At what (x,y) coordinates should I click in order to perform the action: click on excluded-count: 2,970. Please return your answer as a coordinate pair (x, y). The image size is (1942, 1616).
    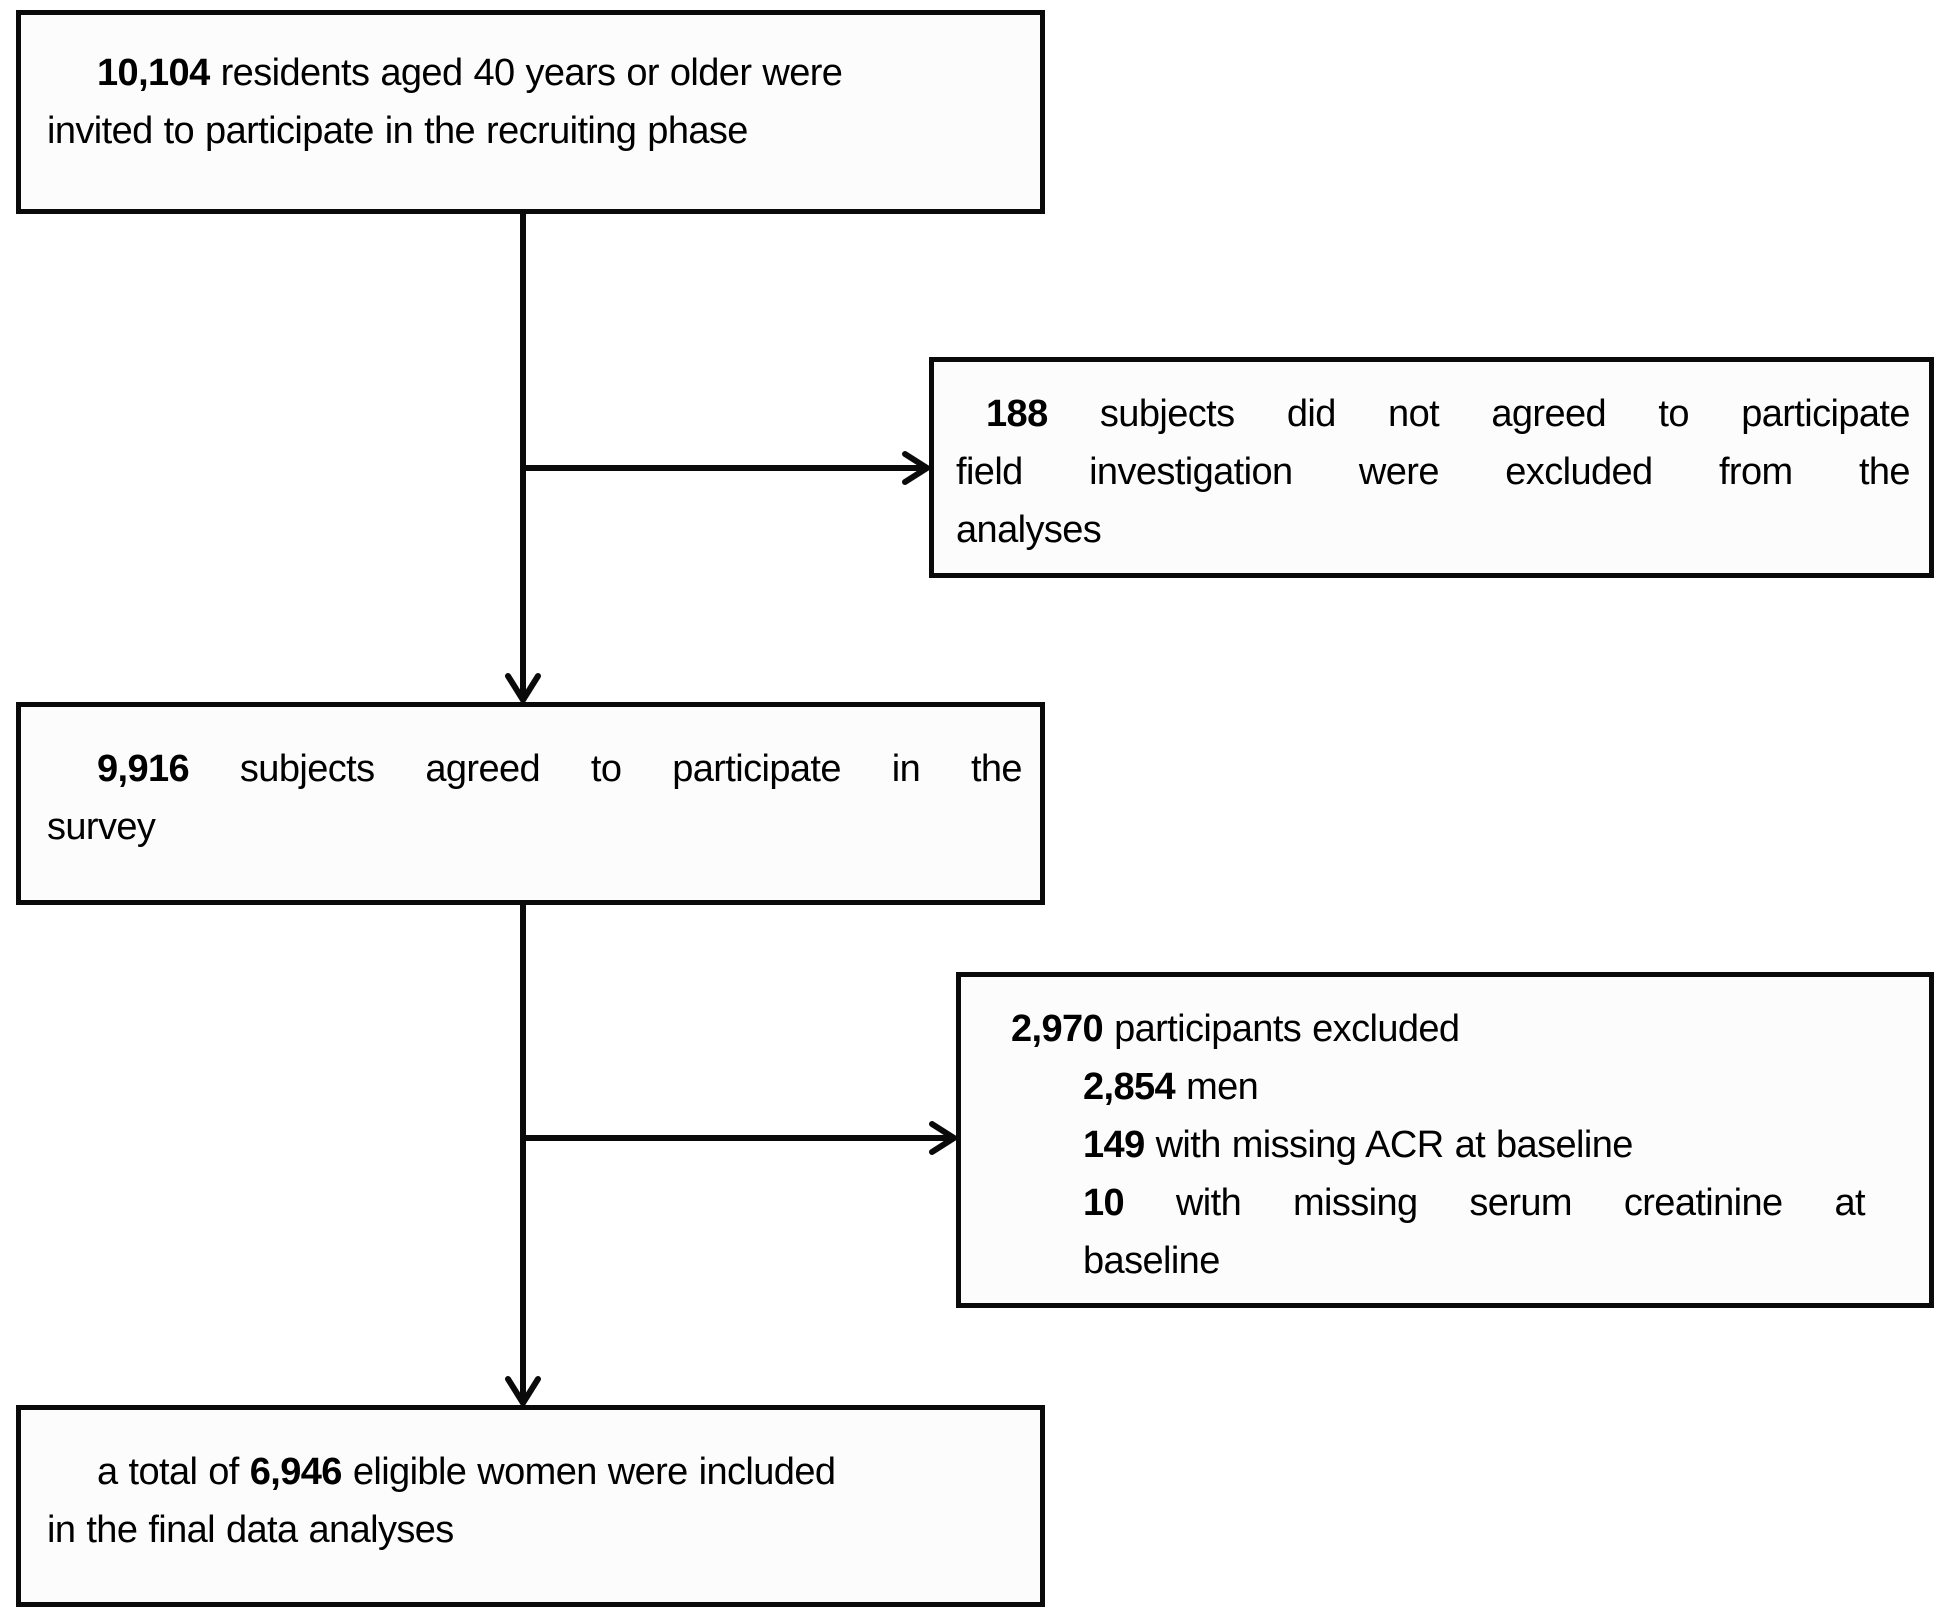
    Looking at the image, I should click on (1057, 1029).